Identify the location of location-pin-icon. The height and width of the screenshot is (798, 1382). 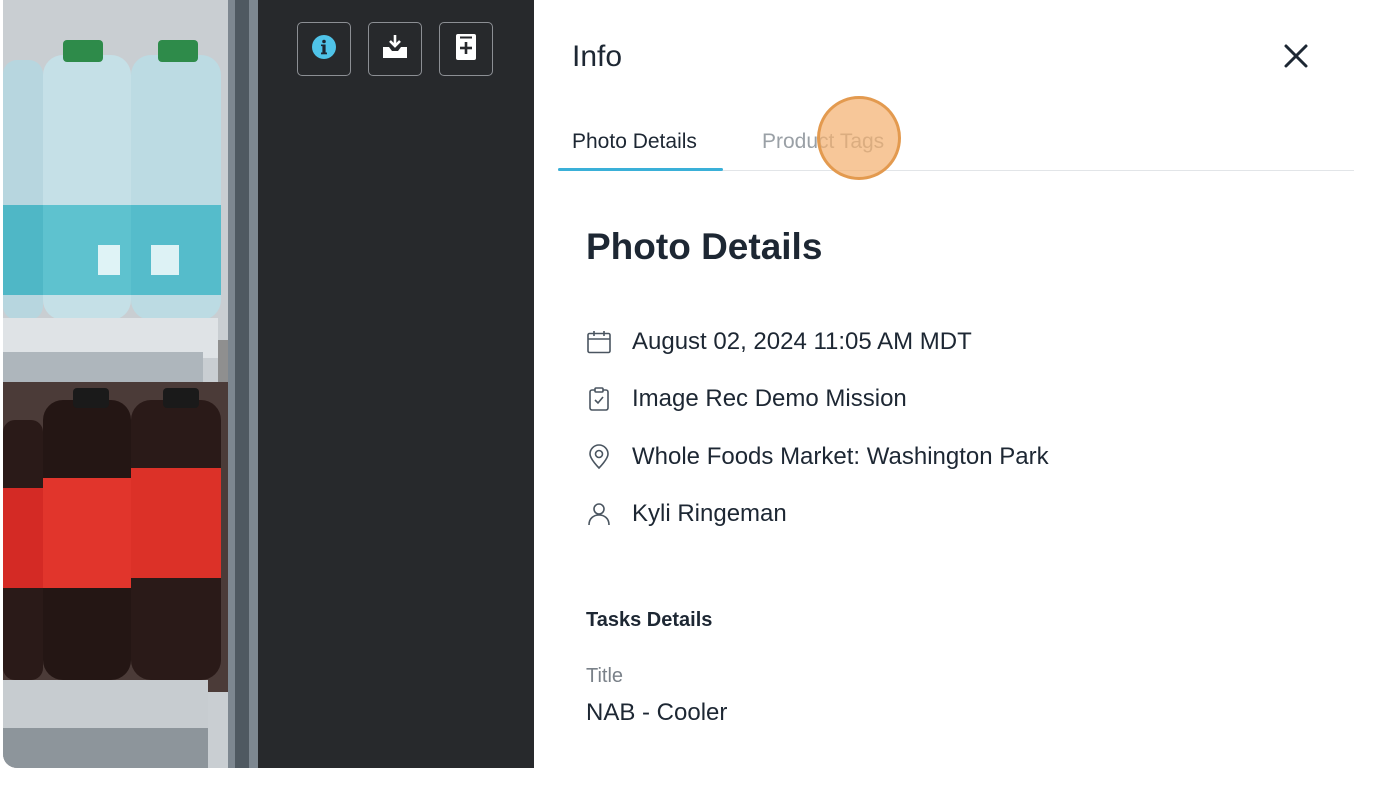
(599, 457).